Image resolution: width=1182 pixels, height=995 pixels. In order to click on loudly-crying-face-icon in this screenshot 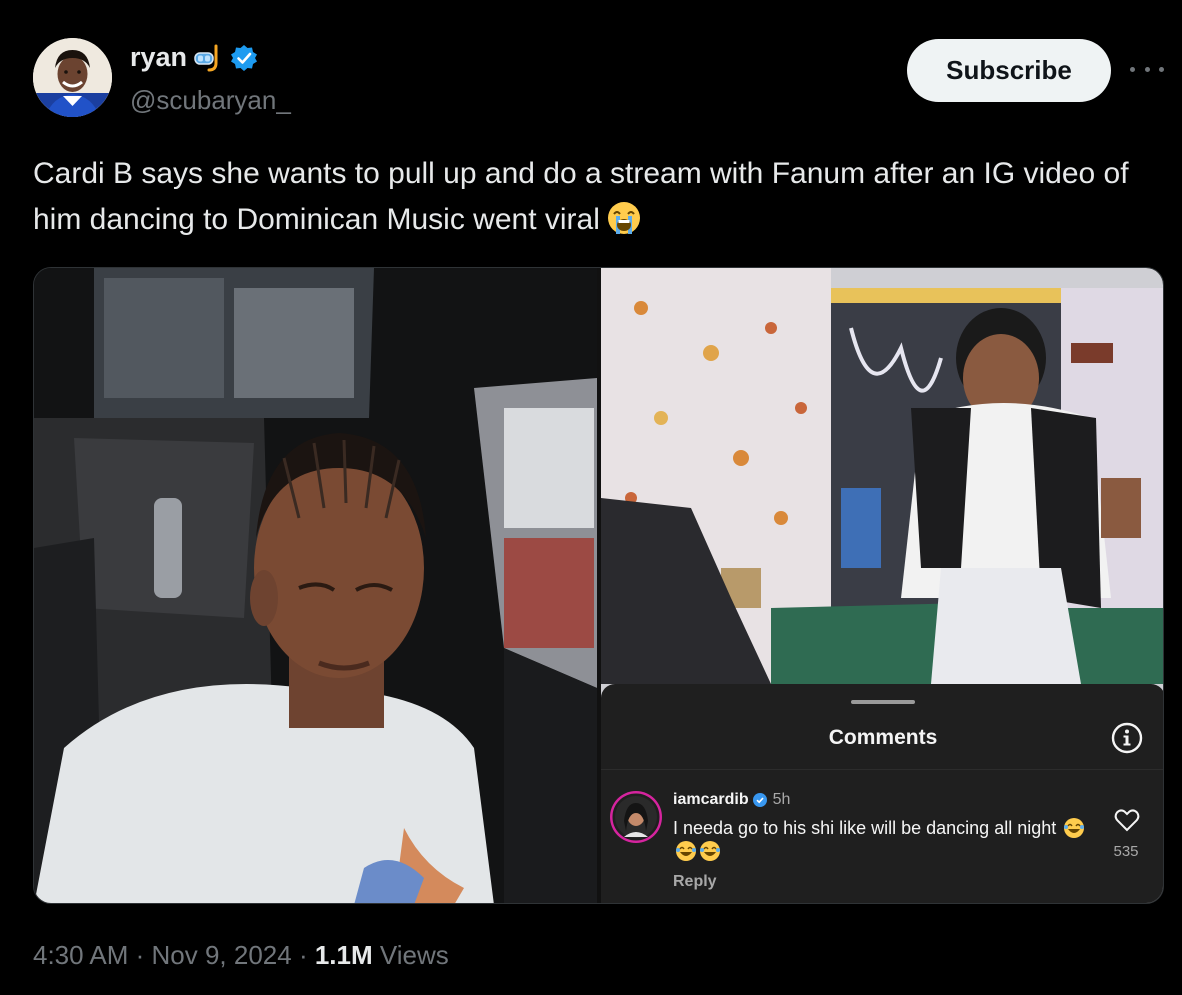, I will do `click(624, 218)`.